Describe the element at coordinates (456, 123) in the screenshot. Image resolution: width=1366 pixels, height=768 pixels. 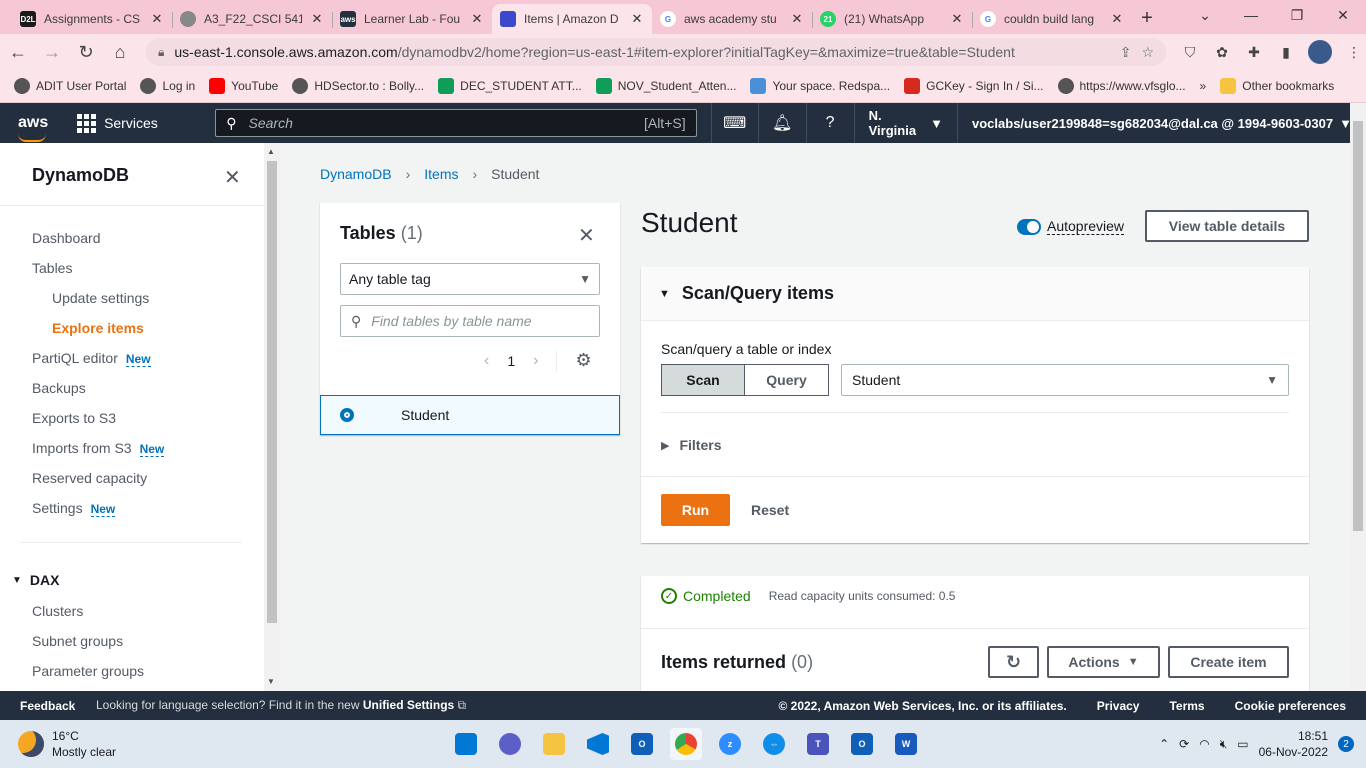
I see `aws-search-input: ⚲ Search [Alt+S]` at that location.